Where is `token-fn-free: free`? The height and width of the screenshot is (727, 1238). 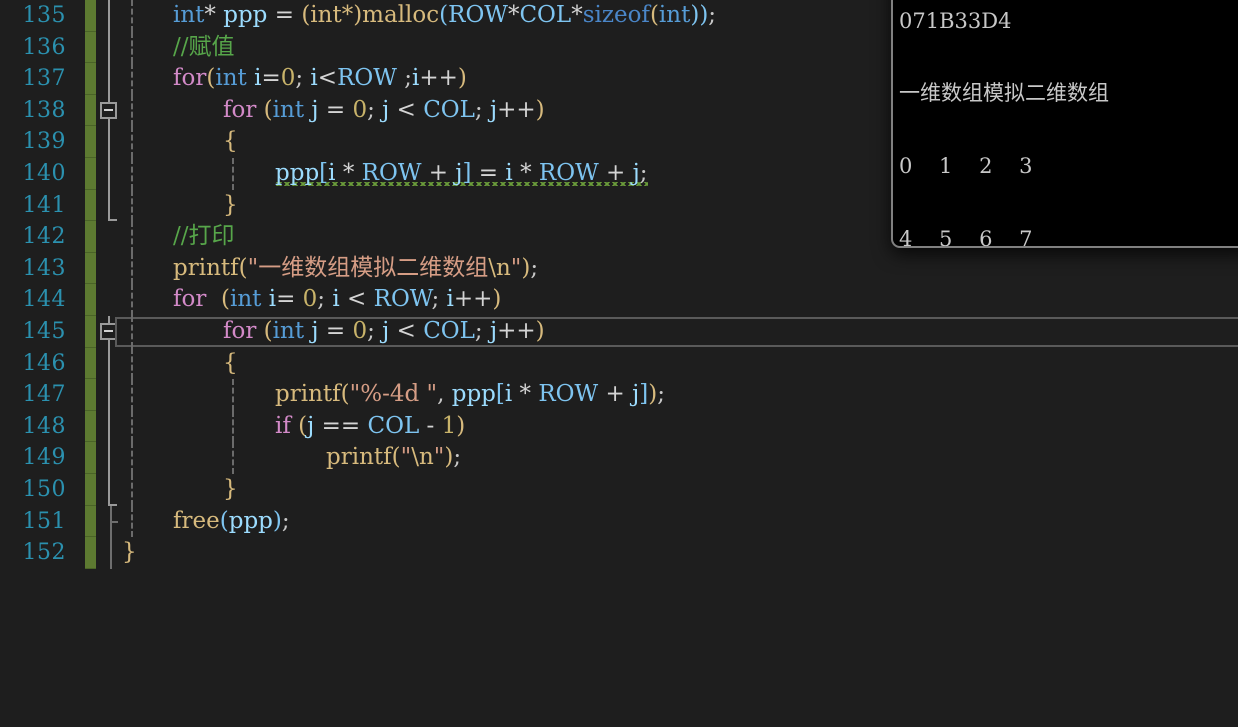
token-fn-free: free is located at coordinates (196, 520).